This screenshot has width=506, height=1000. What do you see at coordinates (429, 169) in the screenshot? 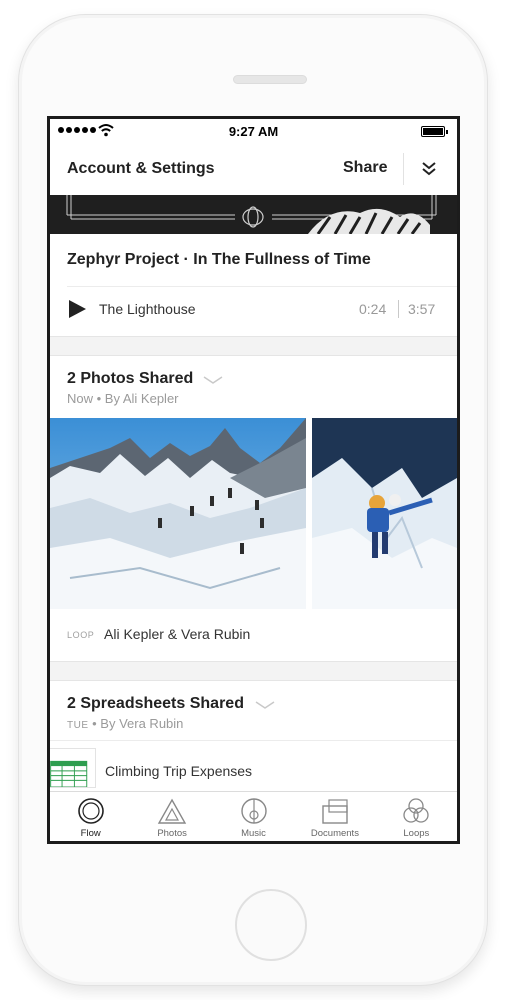
I see `double-chevron-down-icon` at bounding box center [429, 169].